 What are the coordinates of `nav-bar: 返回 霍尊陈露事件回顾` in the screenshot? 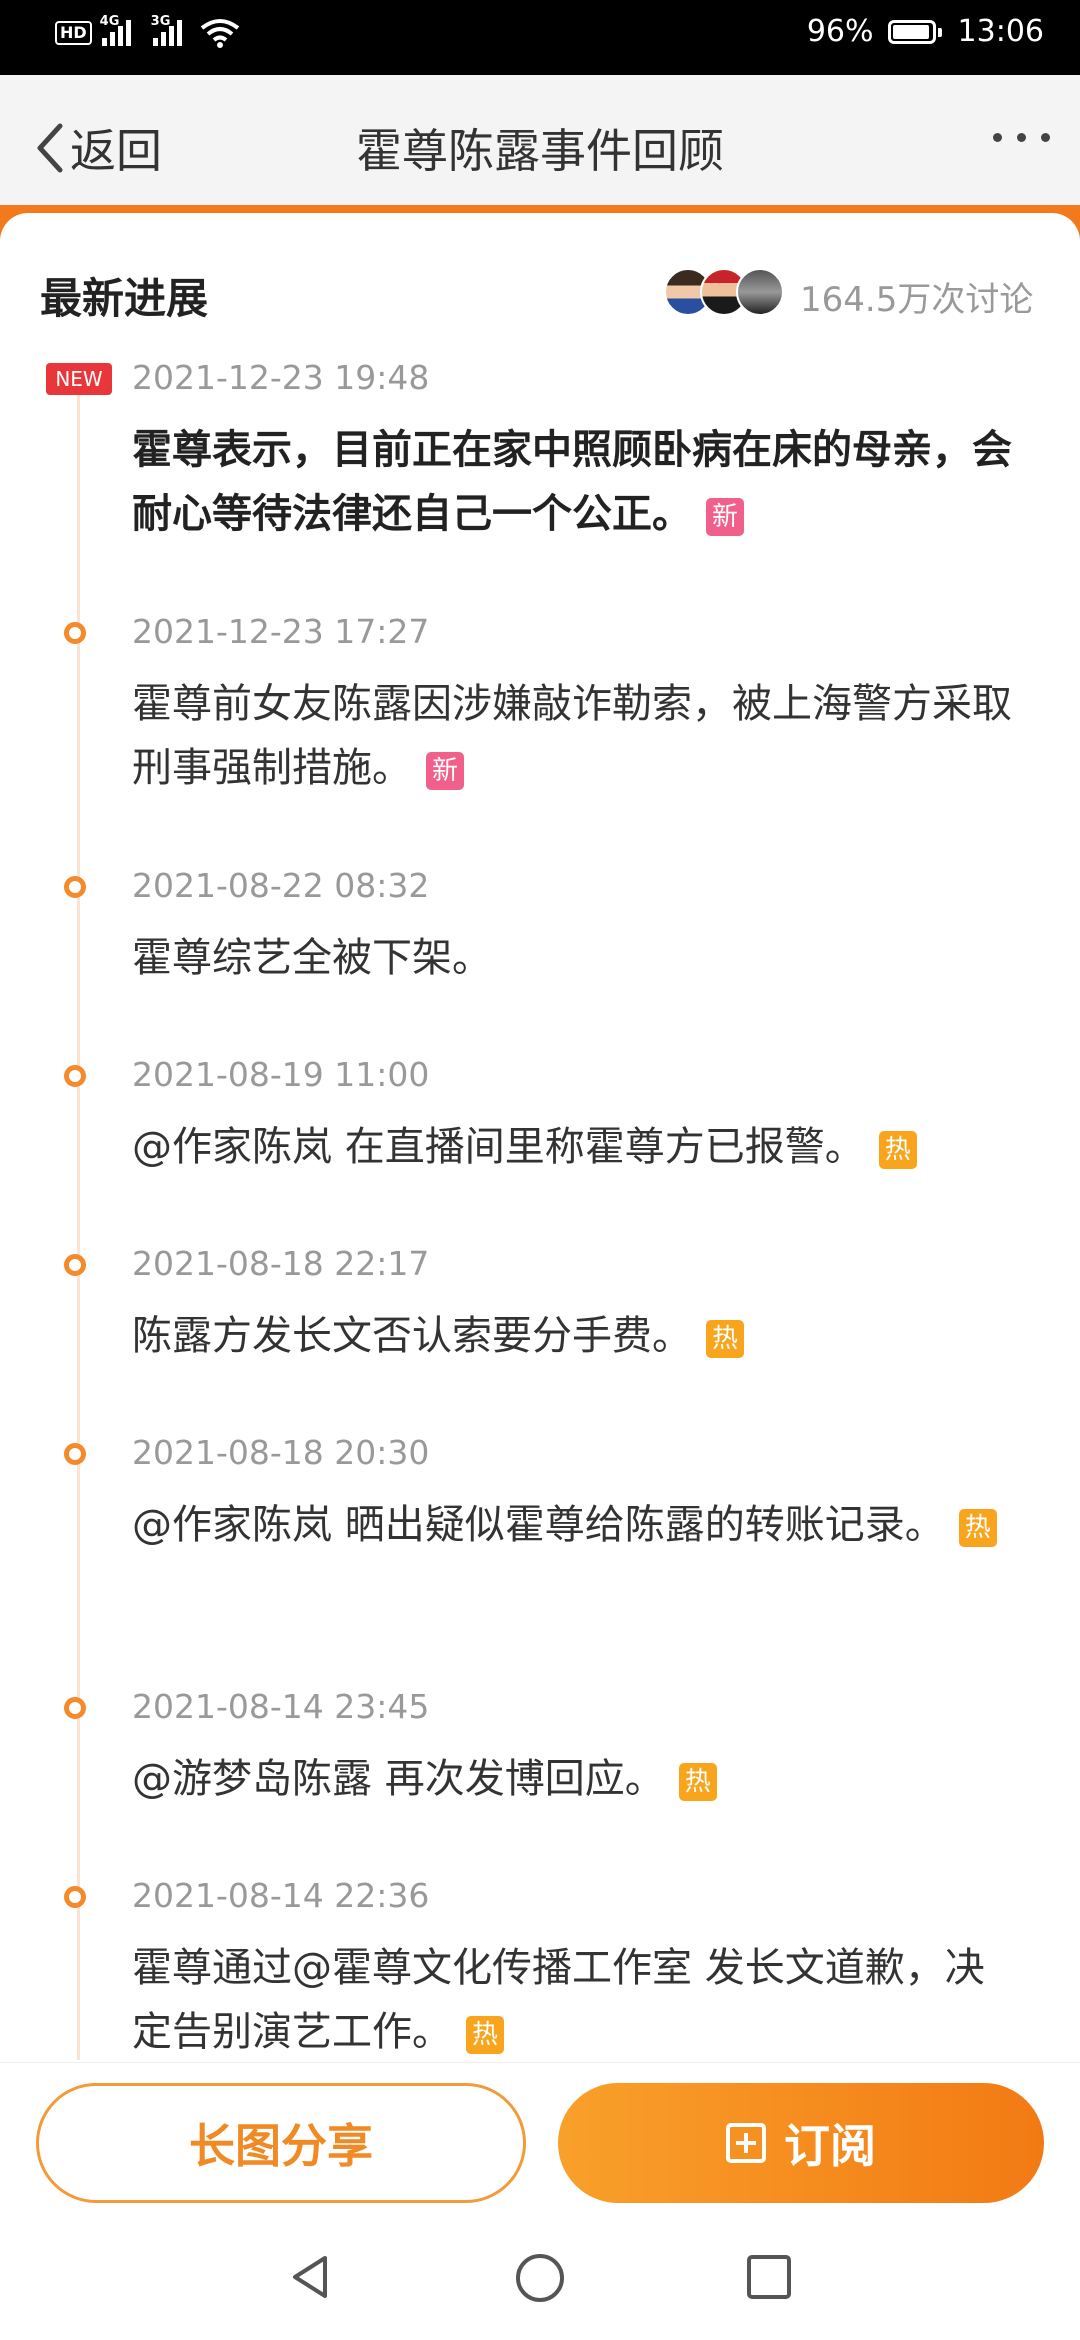 It's located at (540, 140).